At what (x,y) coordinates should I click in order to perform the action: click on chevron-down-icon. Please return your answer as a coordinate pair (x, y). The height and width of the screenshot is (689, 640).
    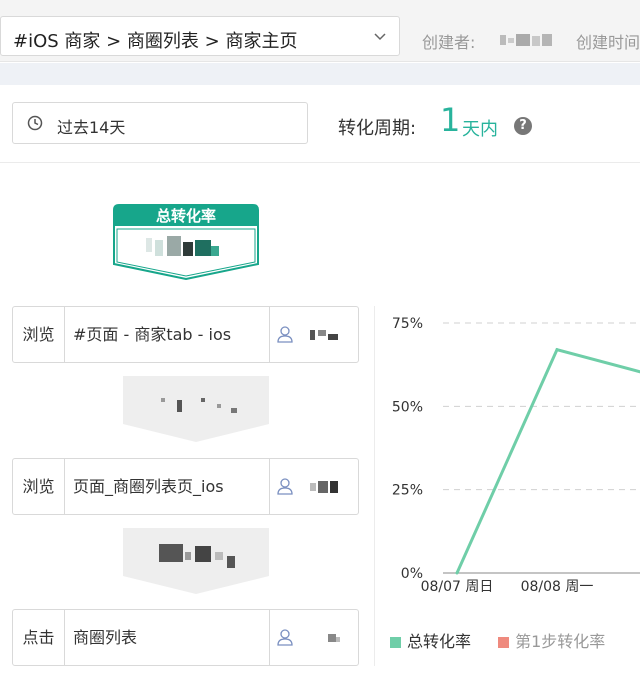
    Looking at the image, I should click on (380, 37).